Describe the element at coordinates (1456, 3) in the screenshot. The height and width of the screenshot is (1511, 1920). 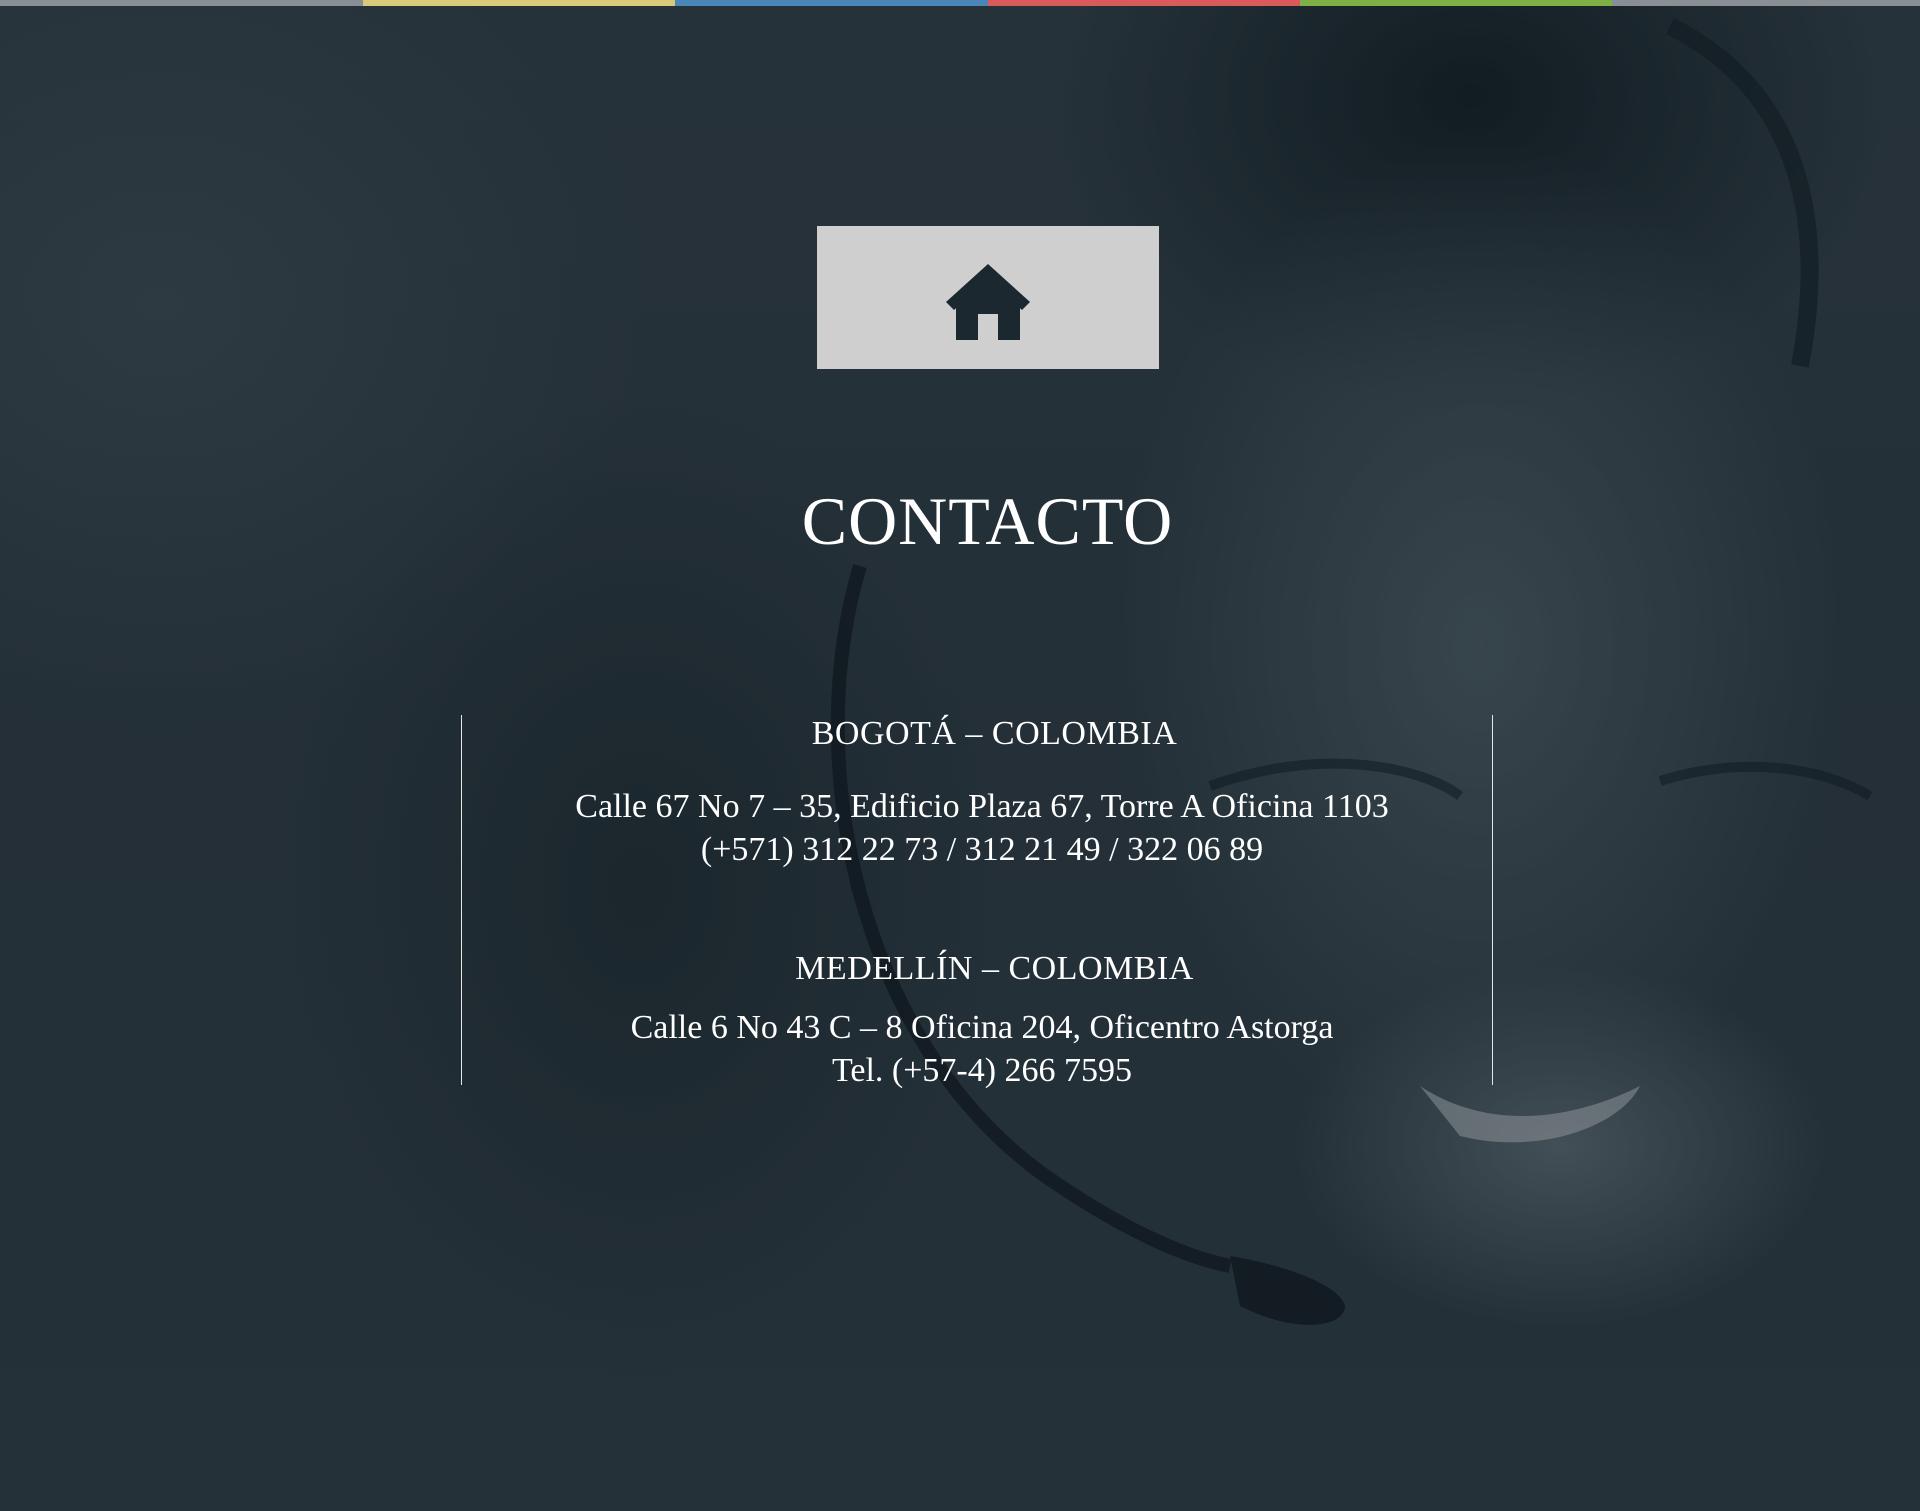
I see `stripe-segment-green` at that location.